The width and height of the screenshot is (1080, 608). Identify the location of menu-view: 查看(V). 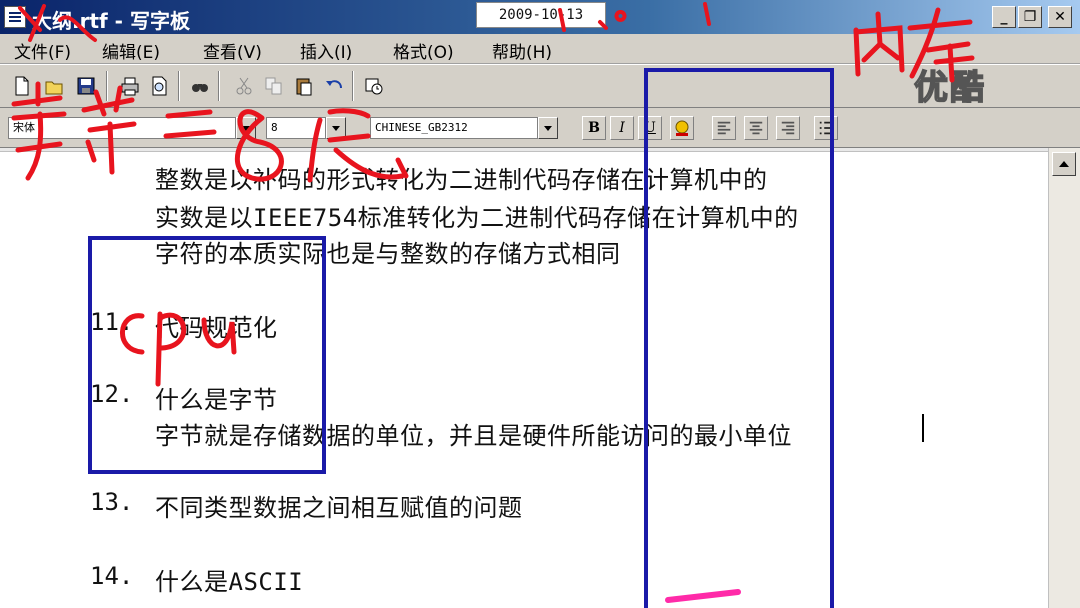
(232, 50).